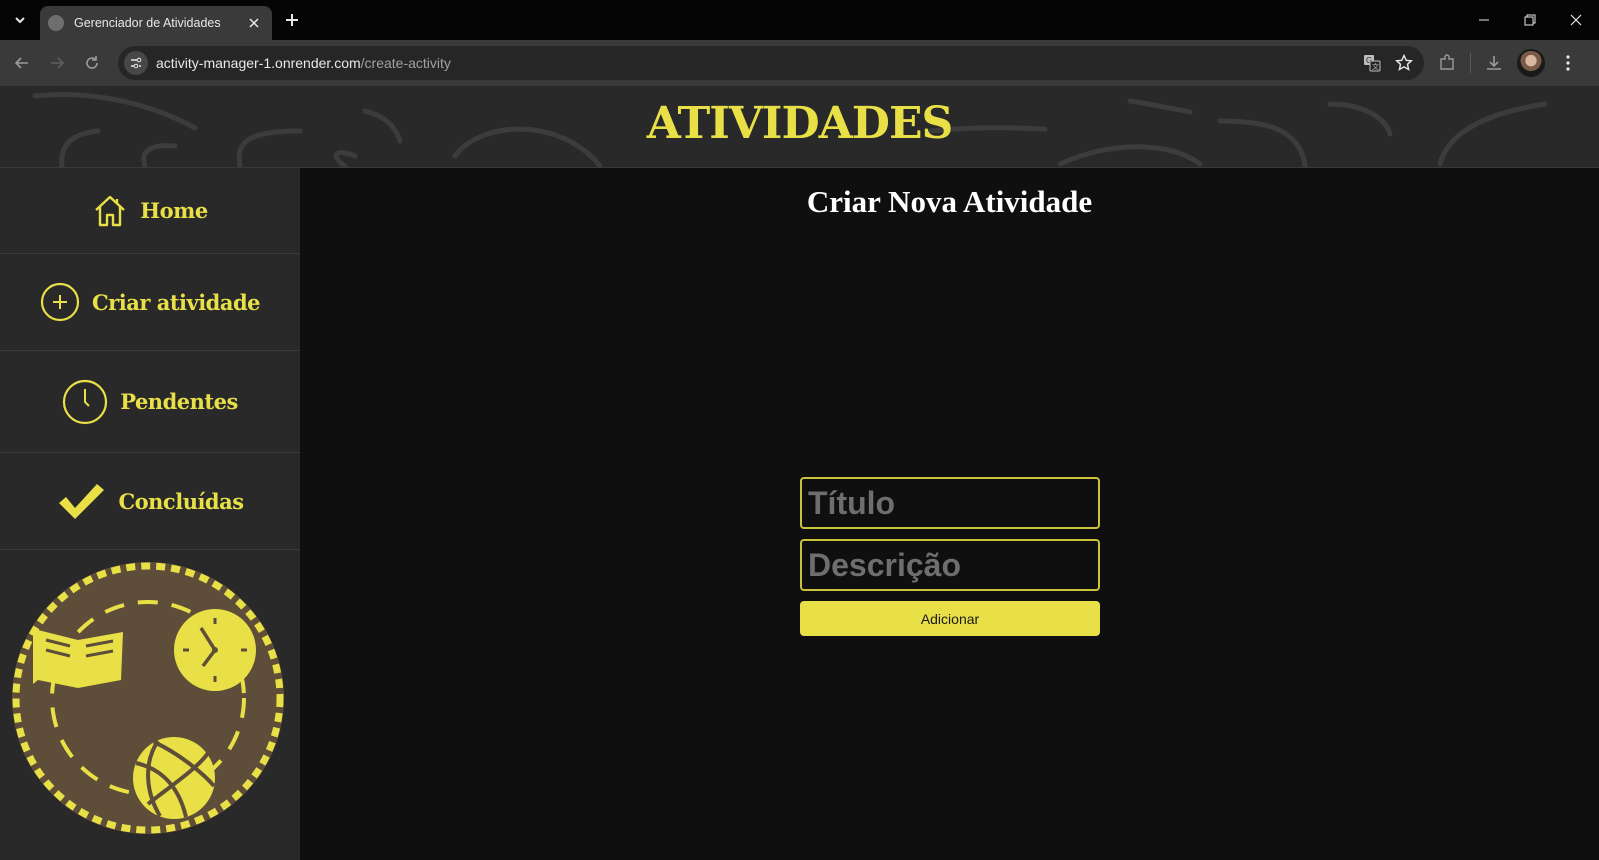  Describe the element at coordinates (800, 123) in the screenshot. I see `site-title: ATIVIDADES` at that location.